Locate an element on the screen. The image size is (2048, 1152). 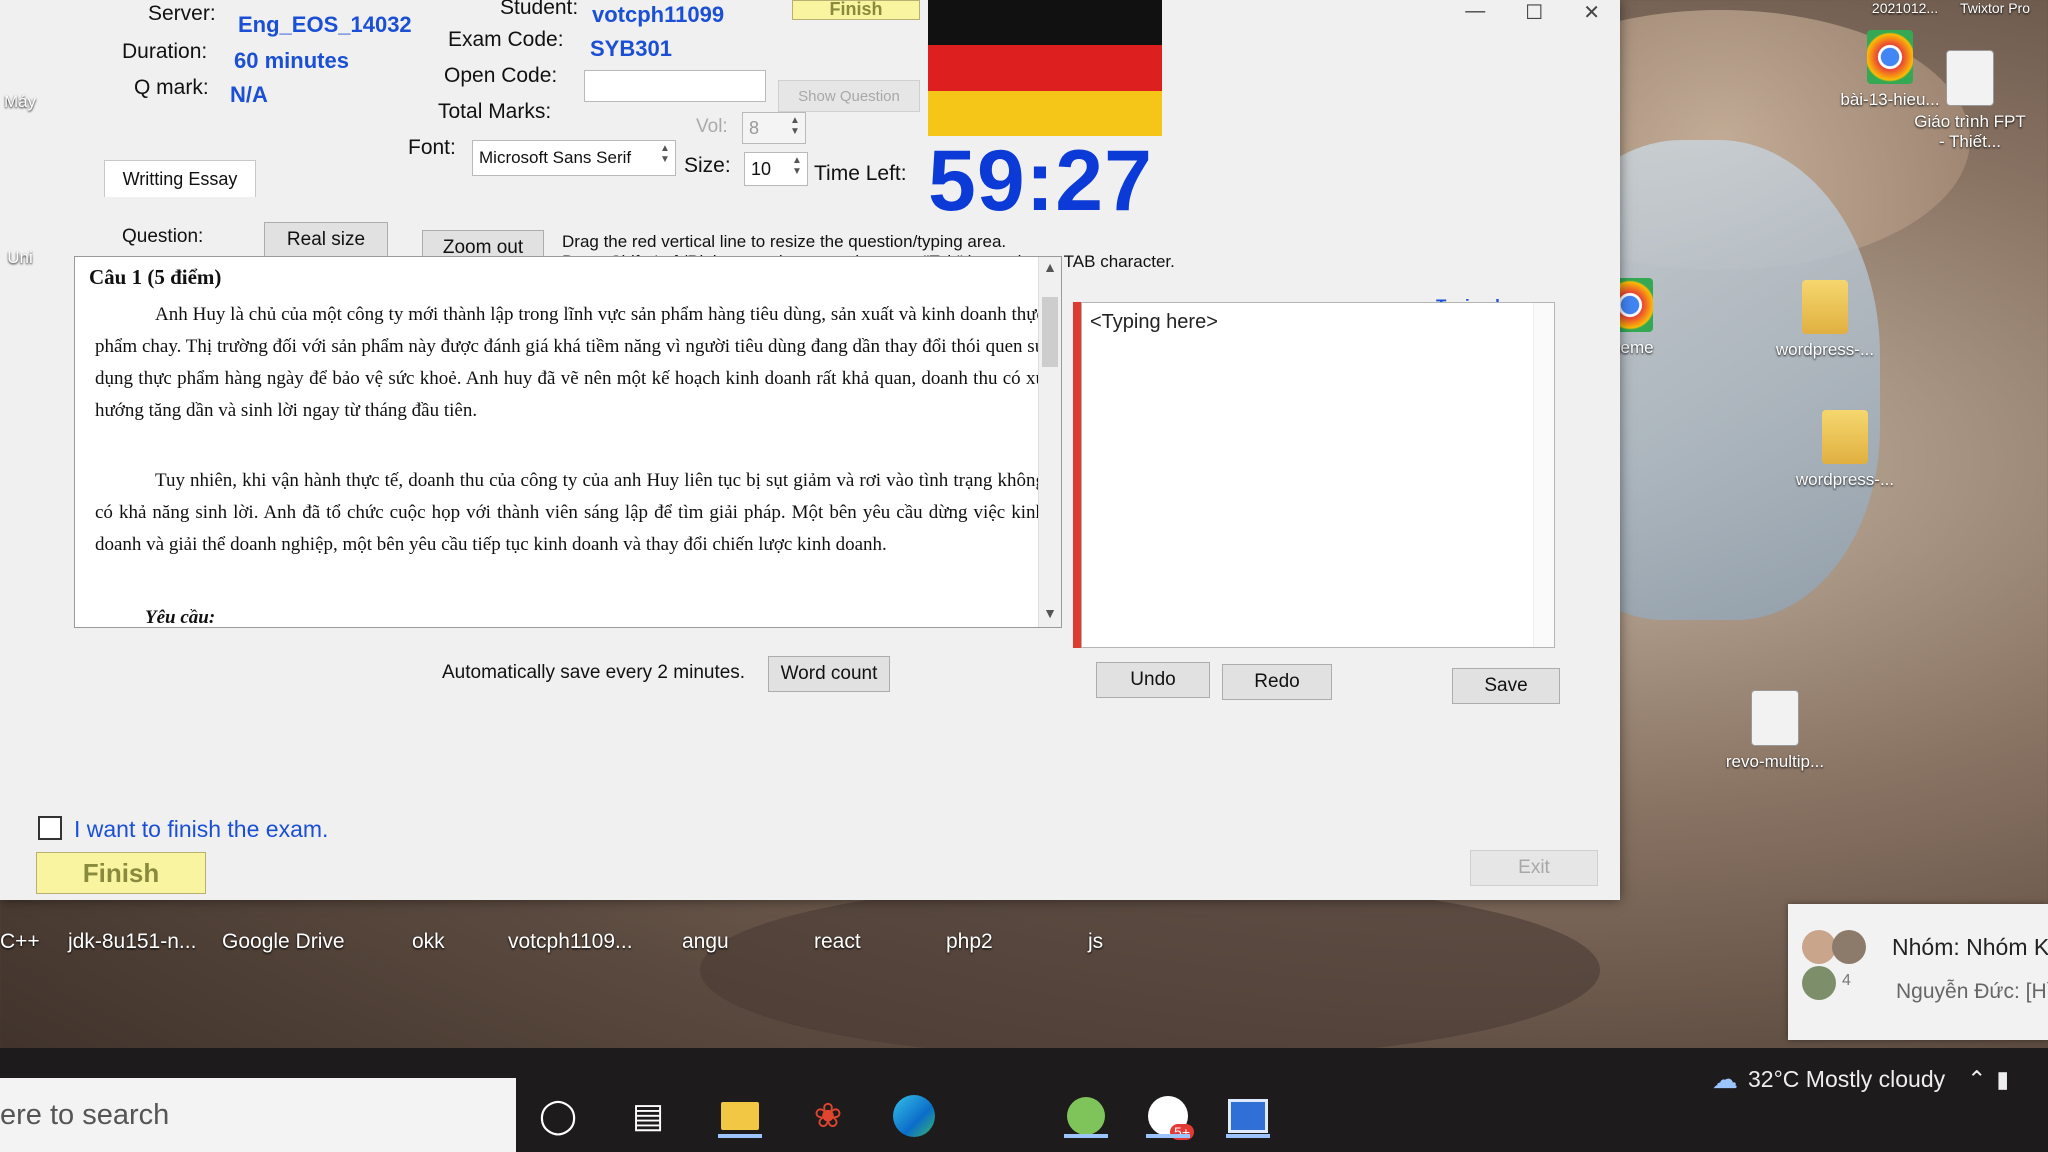
size-spinner: 10 ▲ ▼ is located at coordinates (776, 169).